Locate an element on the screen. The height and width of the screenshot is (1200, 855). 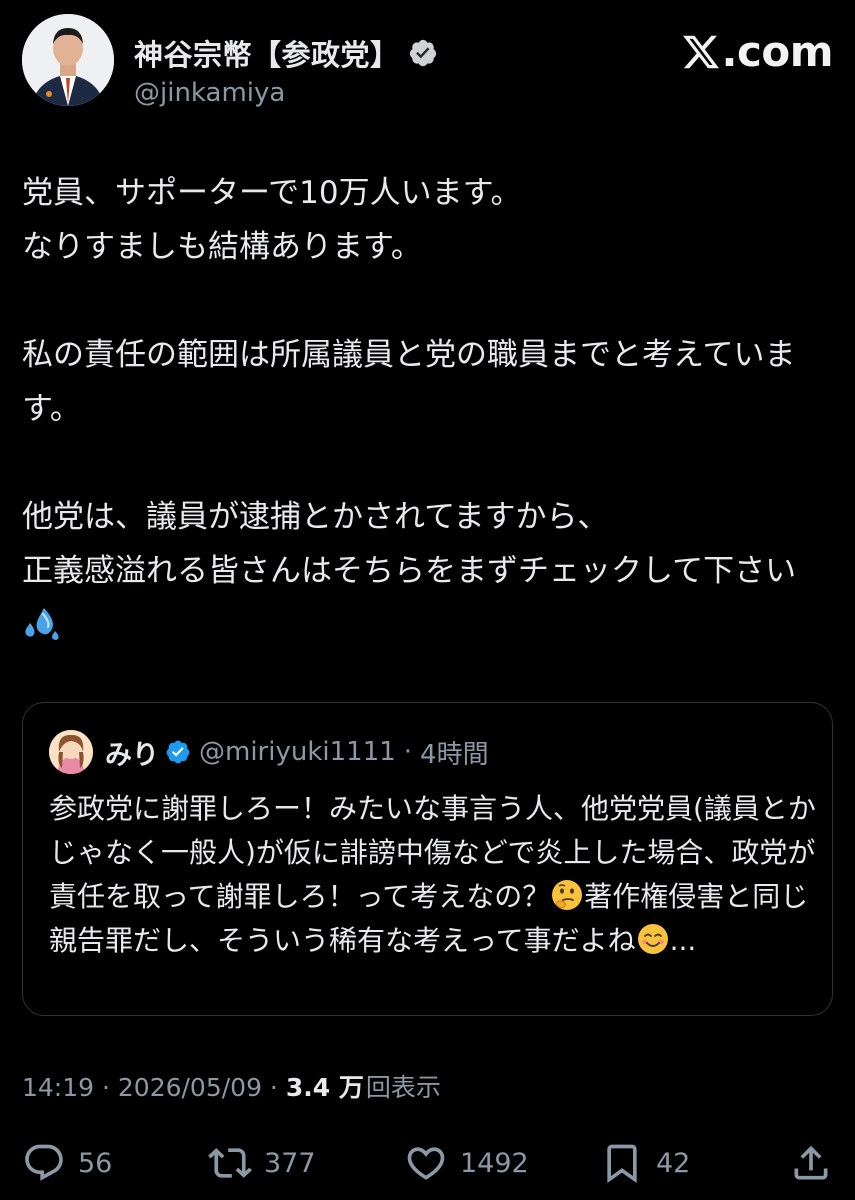
author-handle: @jinkamiya is located at coordinates (209, 93).